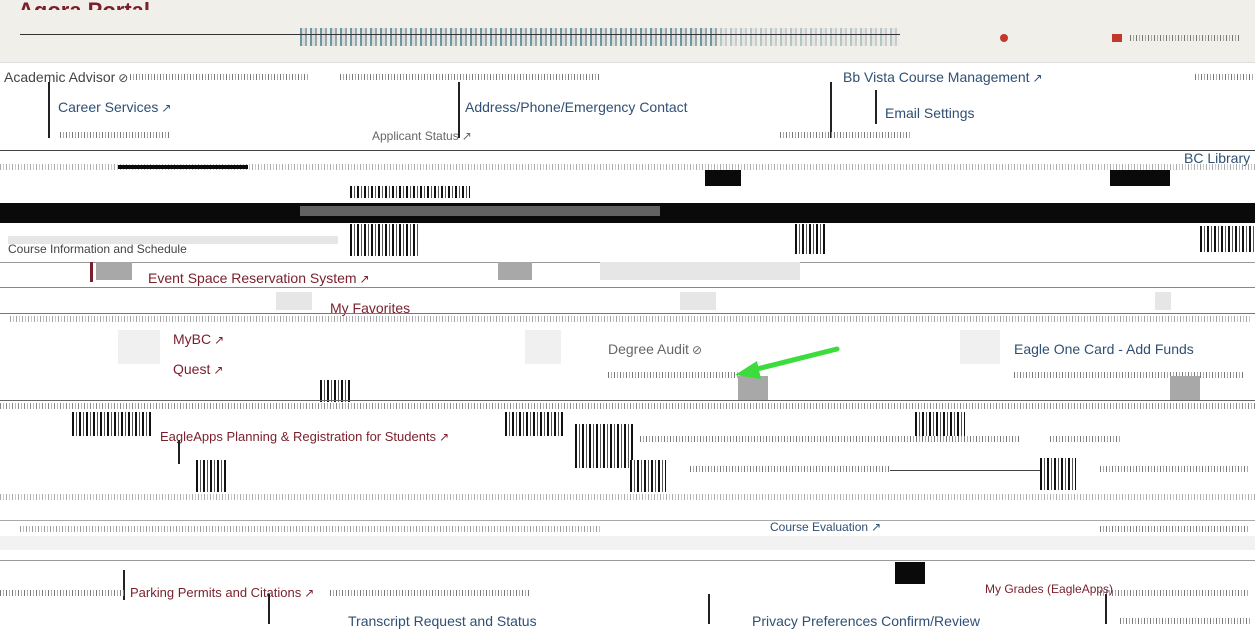  What do you see at coordinates (929, 113) in the screenshot?
I see `link-email-settings: Email Settings` at bounding box center [929, 113].